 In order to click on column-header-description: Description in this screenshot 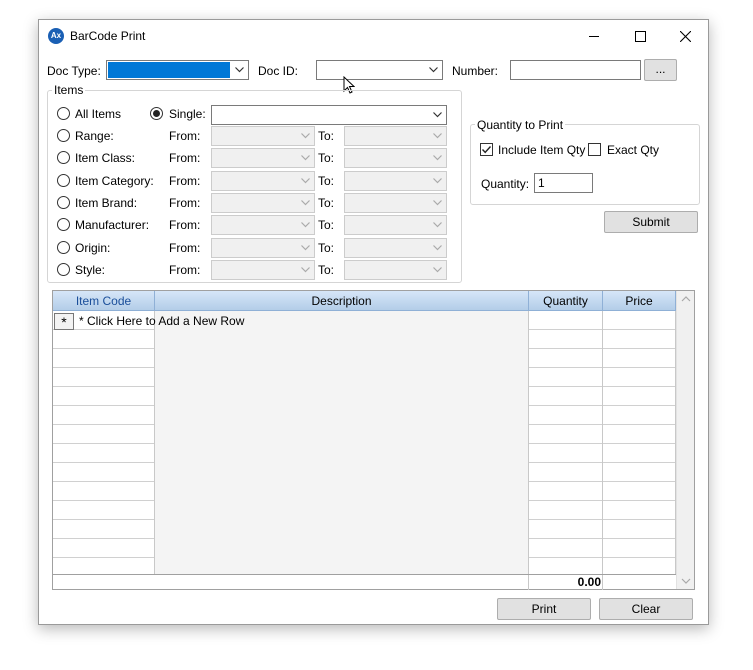, I will do `click(342, 301)`.